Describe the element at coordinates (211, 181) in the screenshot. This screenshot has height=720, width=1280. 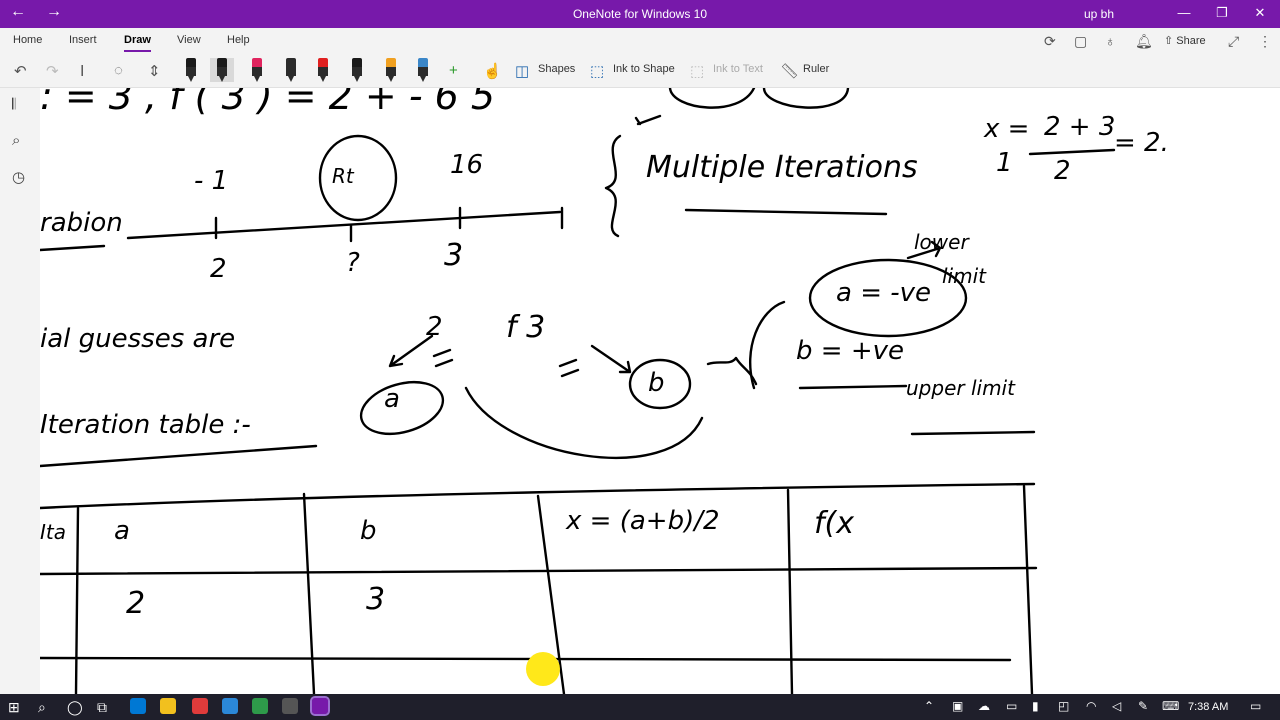
I see `neg-one-value: - 1` at that location.